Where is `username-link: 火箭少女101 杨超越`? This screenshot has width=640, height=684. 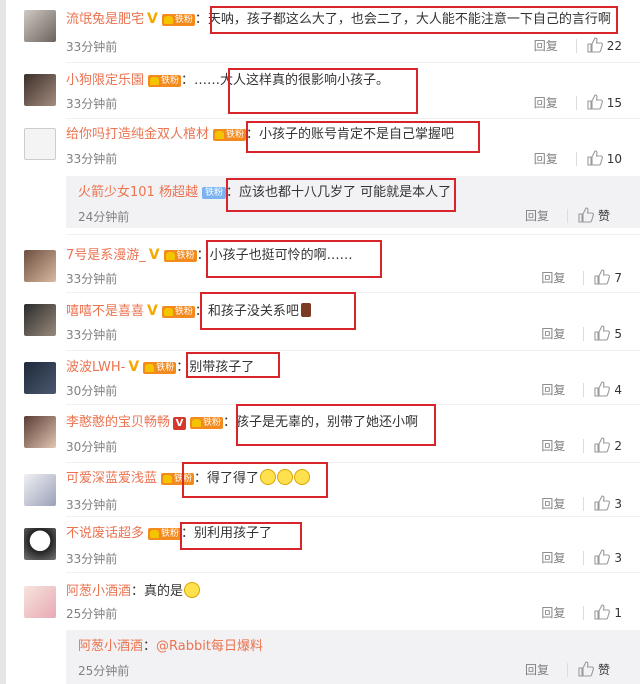 username-link: 火箭少女101 杨超越 is located at coordinates (138, 192).